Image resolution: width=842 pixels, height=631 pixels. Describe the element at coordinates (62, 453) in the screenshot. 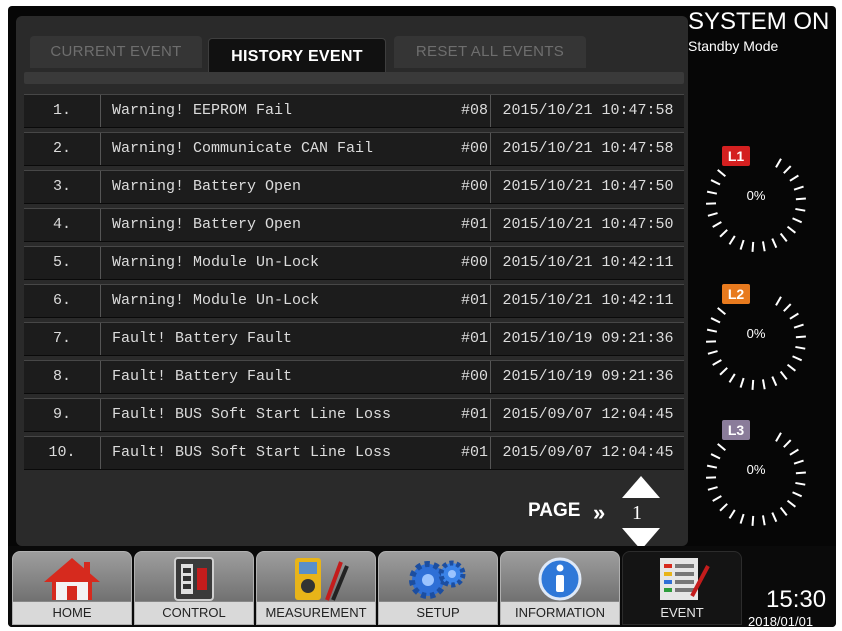

I see `event-number: 10.` at that location.